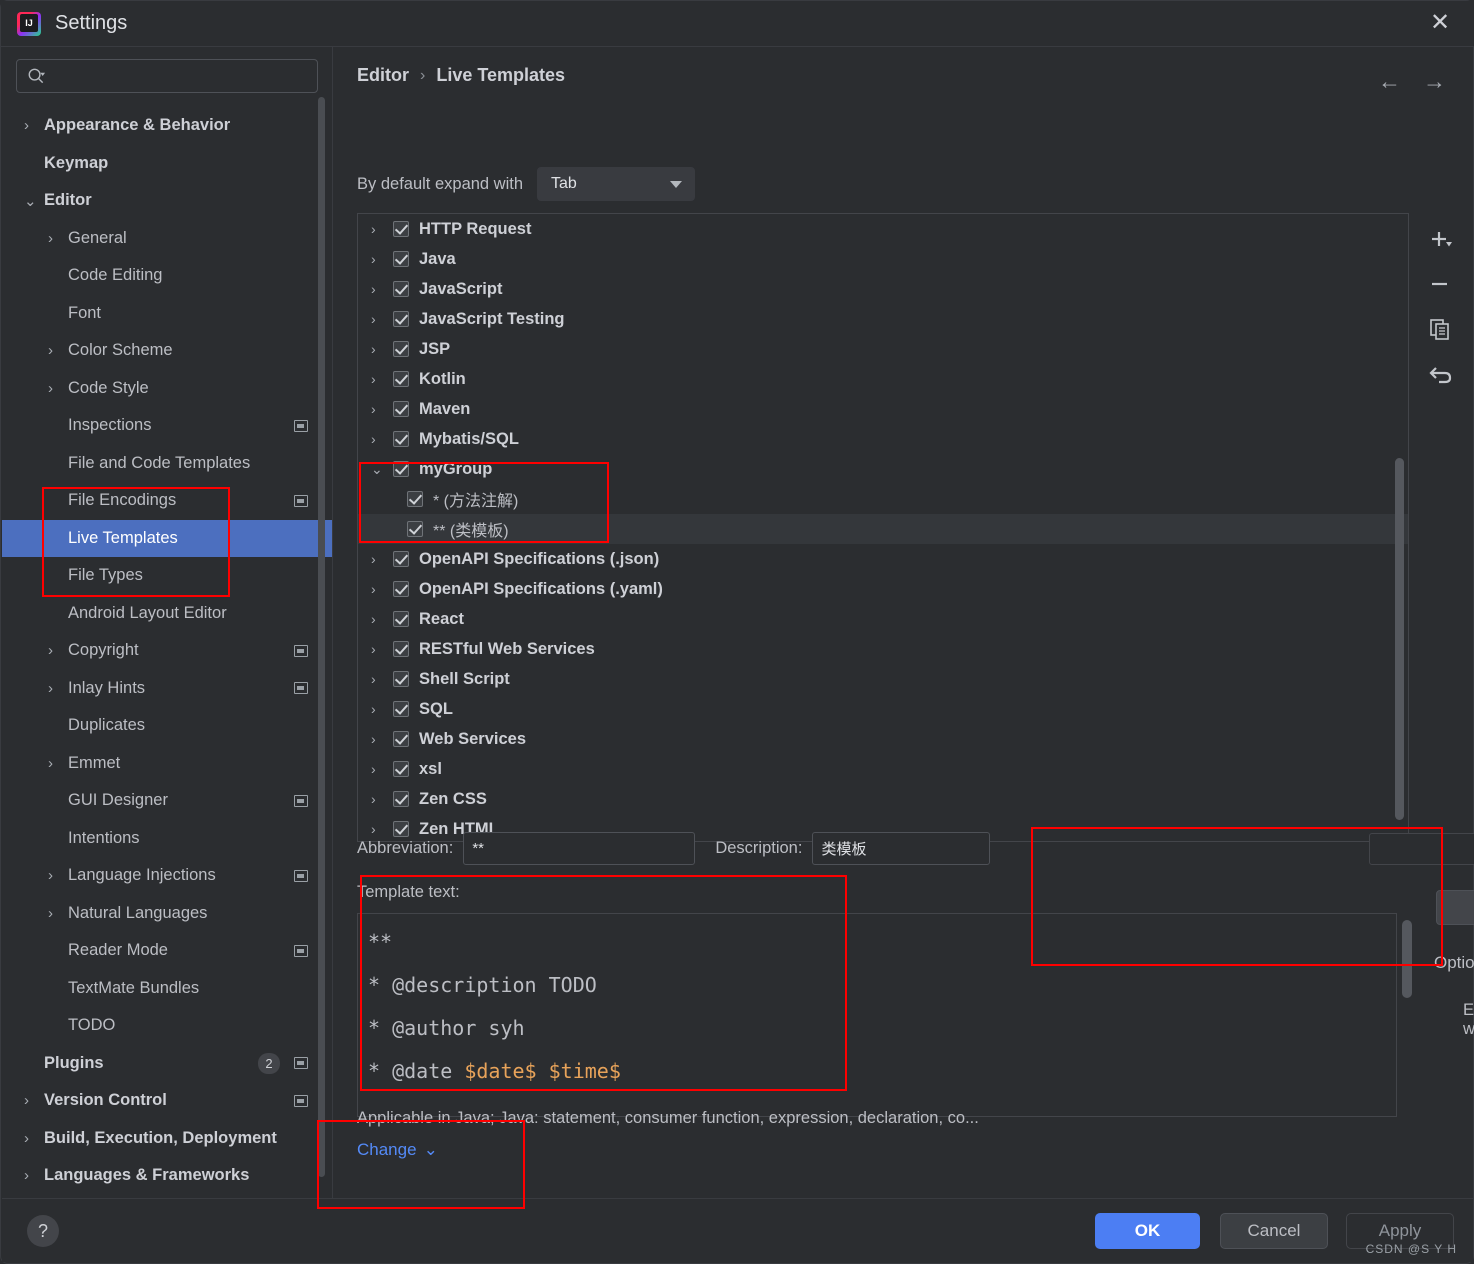 The height and width of the screenshot is (1264, 1474). Describe the element at coordinates (167, 951) in the screenshot. I see `sidebar-item-reader-mode: Reader Mode` at that location.